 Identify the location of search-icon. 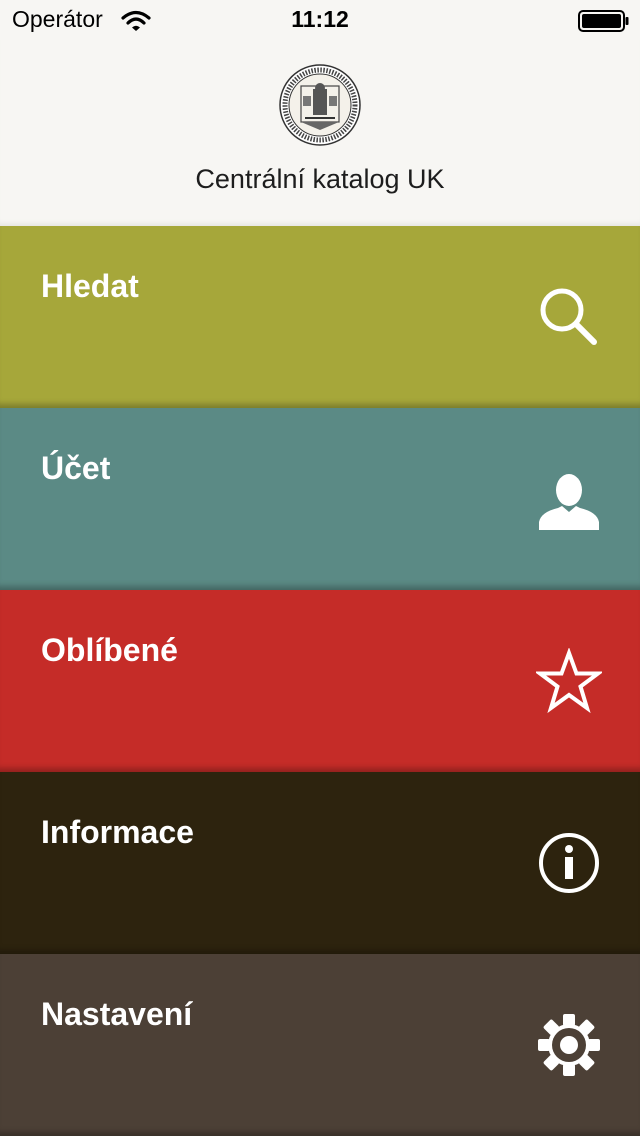
(568, 316).